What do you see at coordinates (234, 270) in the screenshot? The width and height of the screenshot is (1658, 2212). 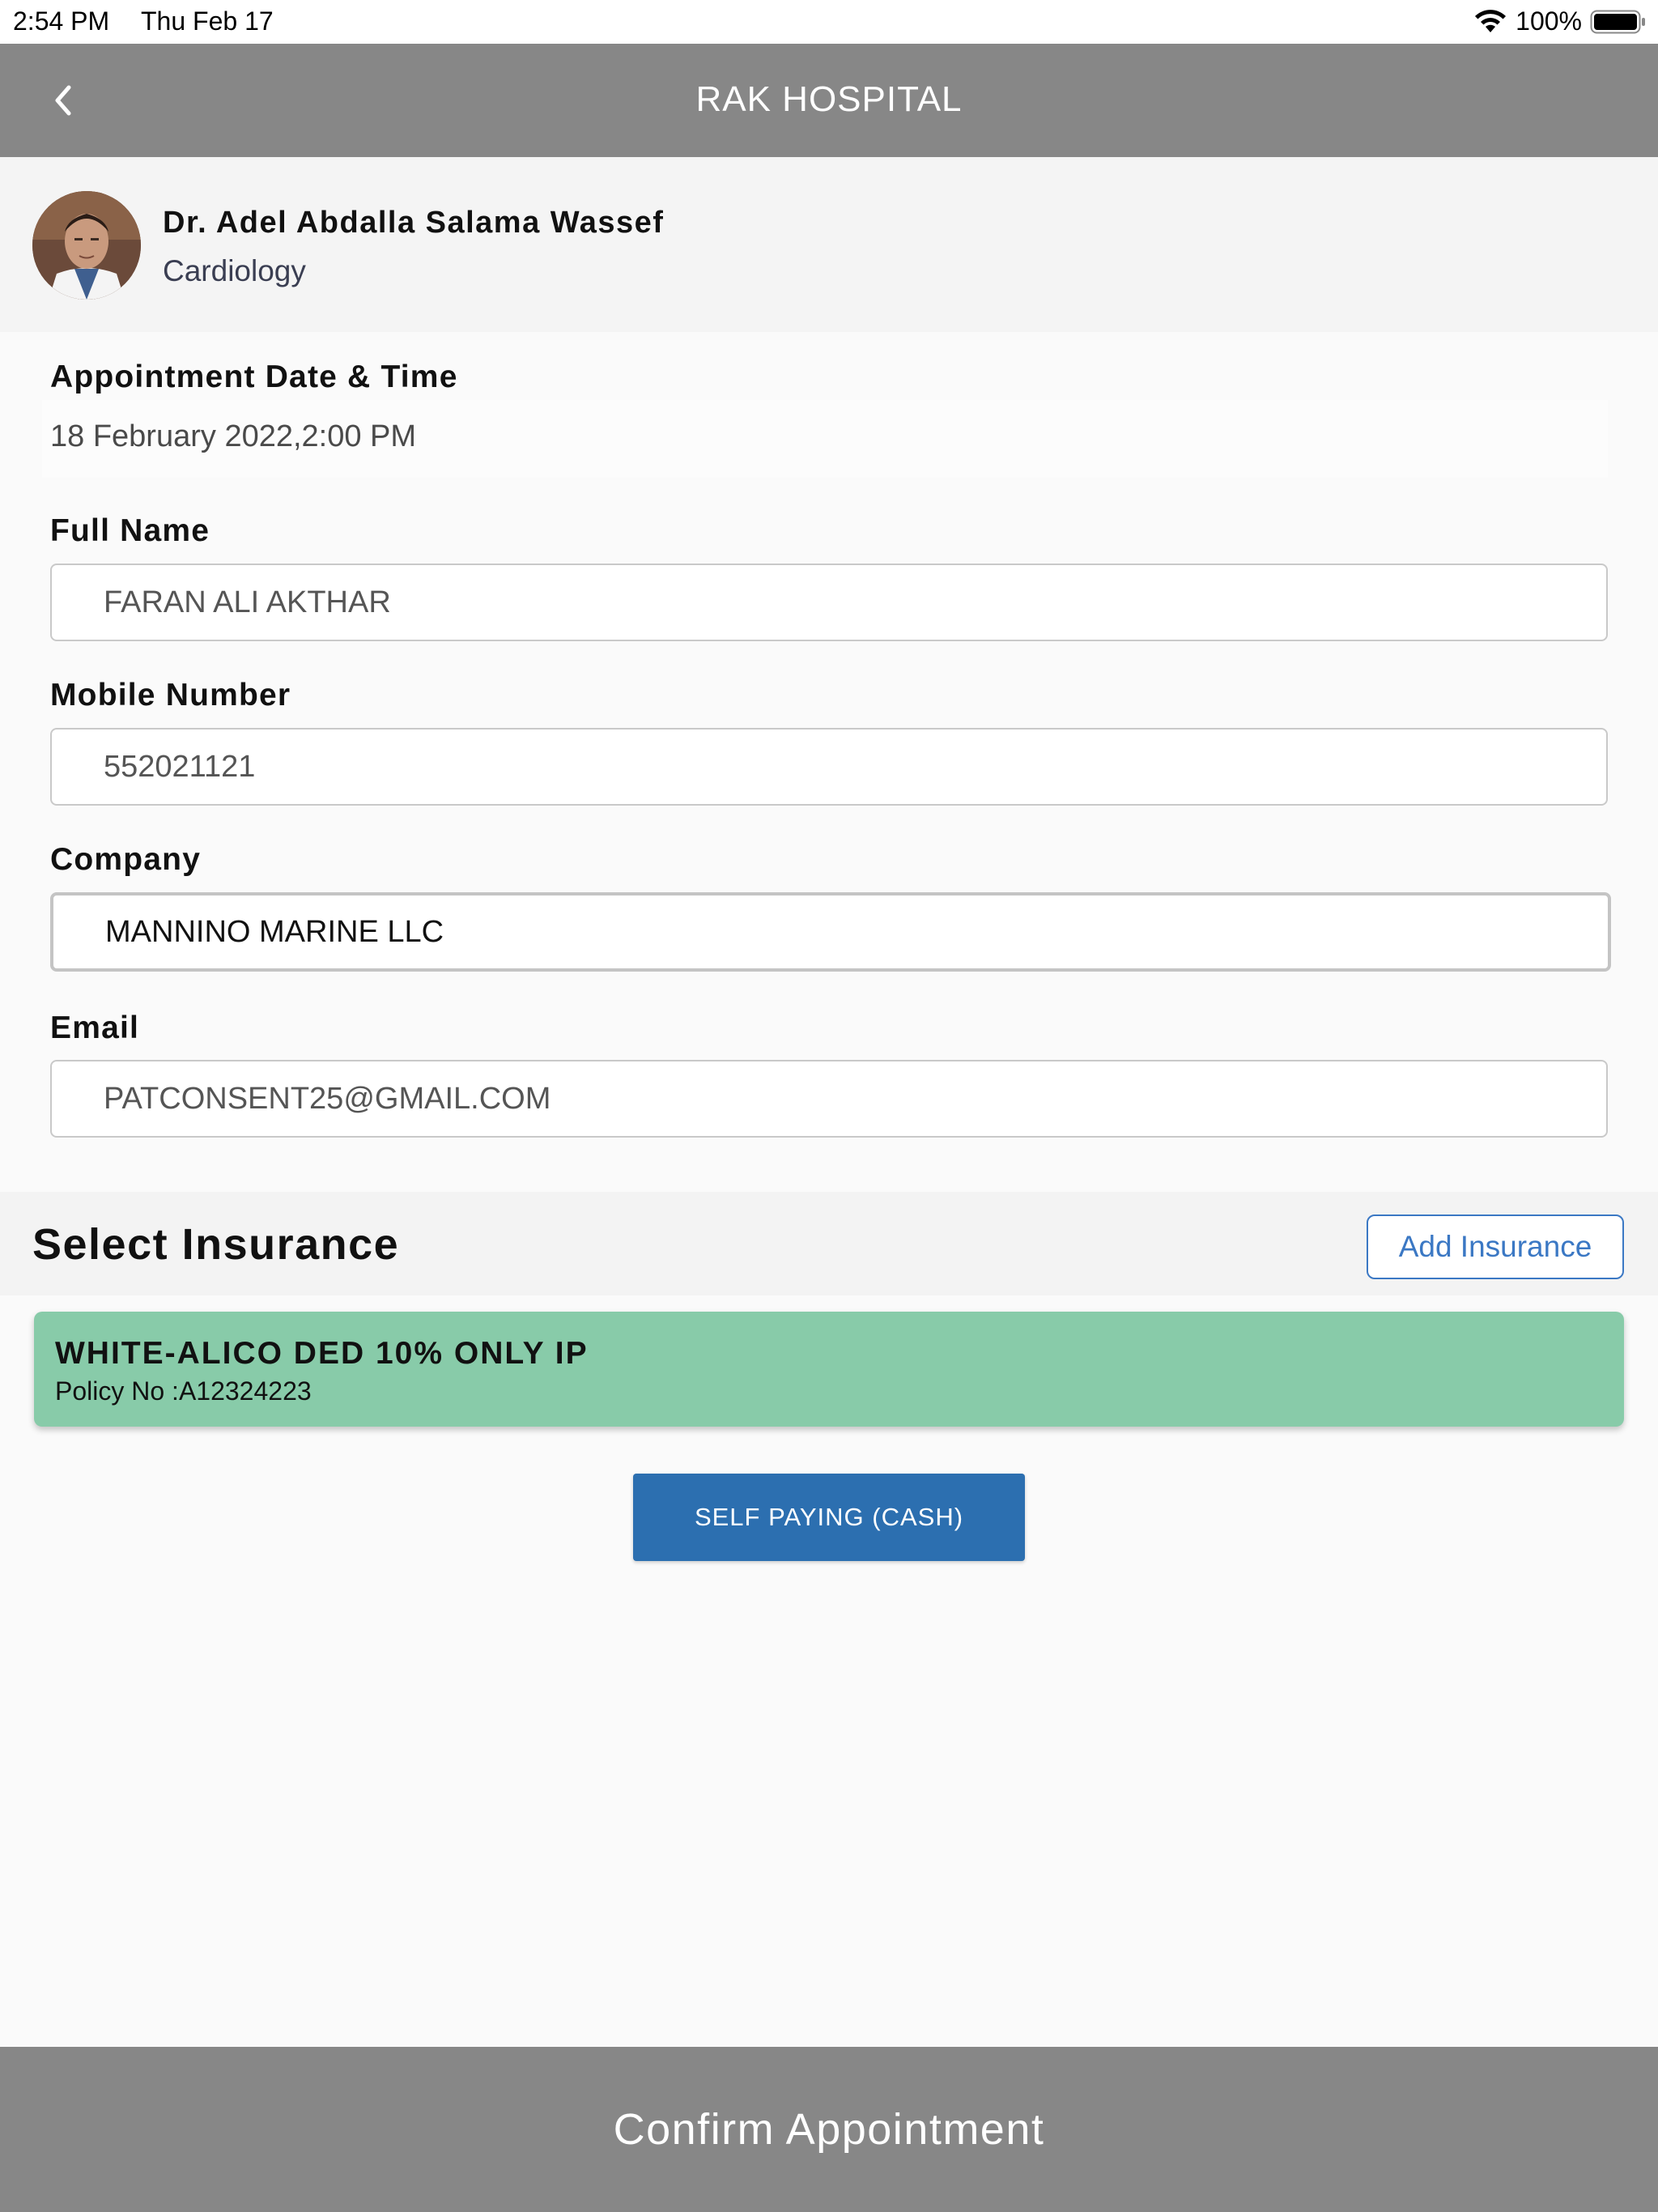 I see `doctor-specialty: Cardiology` at bounding box center [234, 270].